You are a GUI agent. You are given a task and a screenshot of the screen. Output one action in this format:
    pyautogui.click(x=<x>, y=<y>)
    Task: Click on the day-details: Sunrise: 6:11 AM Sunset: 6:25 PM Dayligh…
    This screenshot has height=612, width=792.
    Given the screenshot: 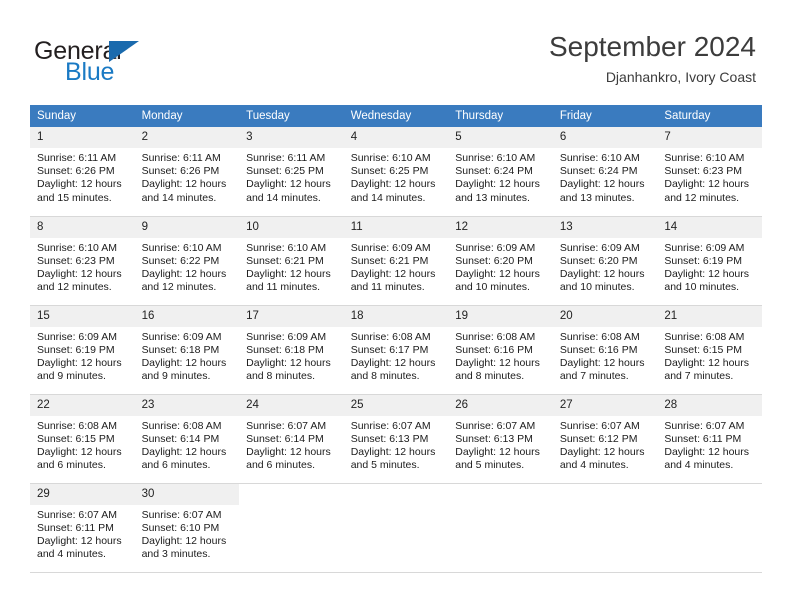 What is the action you would take?
    pyautogui.click(x=291, y=176)
    